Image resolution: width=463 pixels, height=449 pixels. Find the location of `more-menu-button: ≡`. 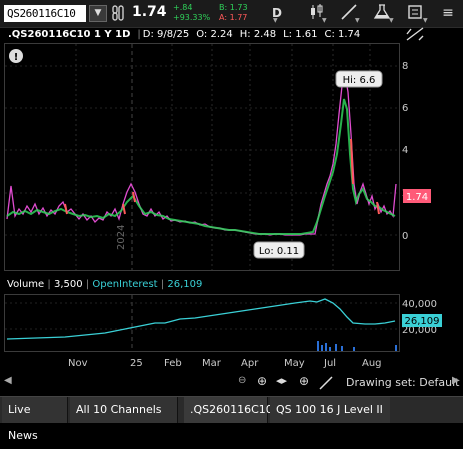

more-menu-button: ≡ is located at coordinates (448, 13).